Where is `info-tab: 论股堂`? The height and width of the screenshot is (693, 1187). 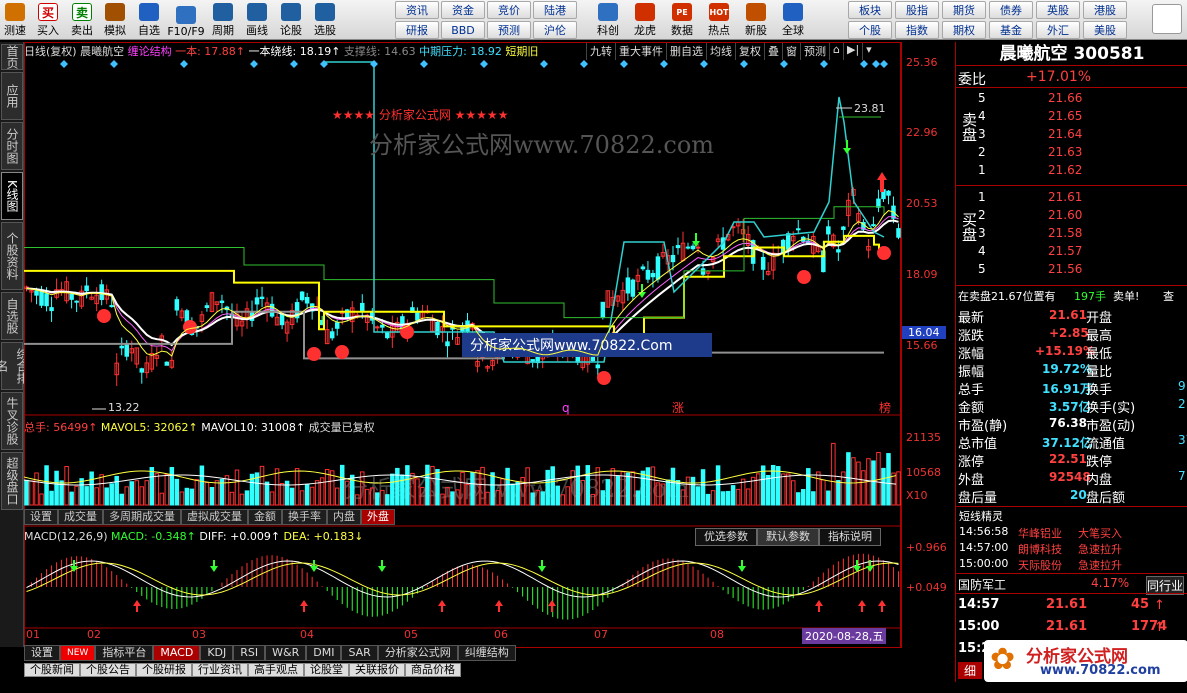 info-tab: 论股堂 is located at coordinates (326, 670).